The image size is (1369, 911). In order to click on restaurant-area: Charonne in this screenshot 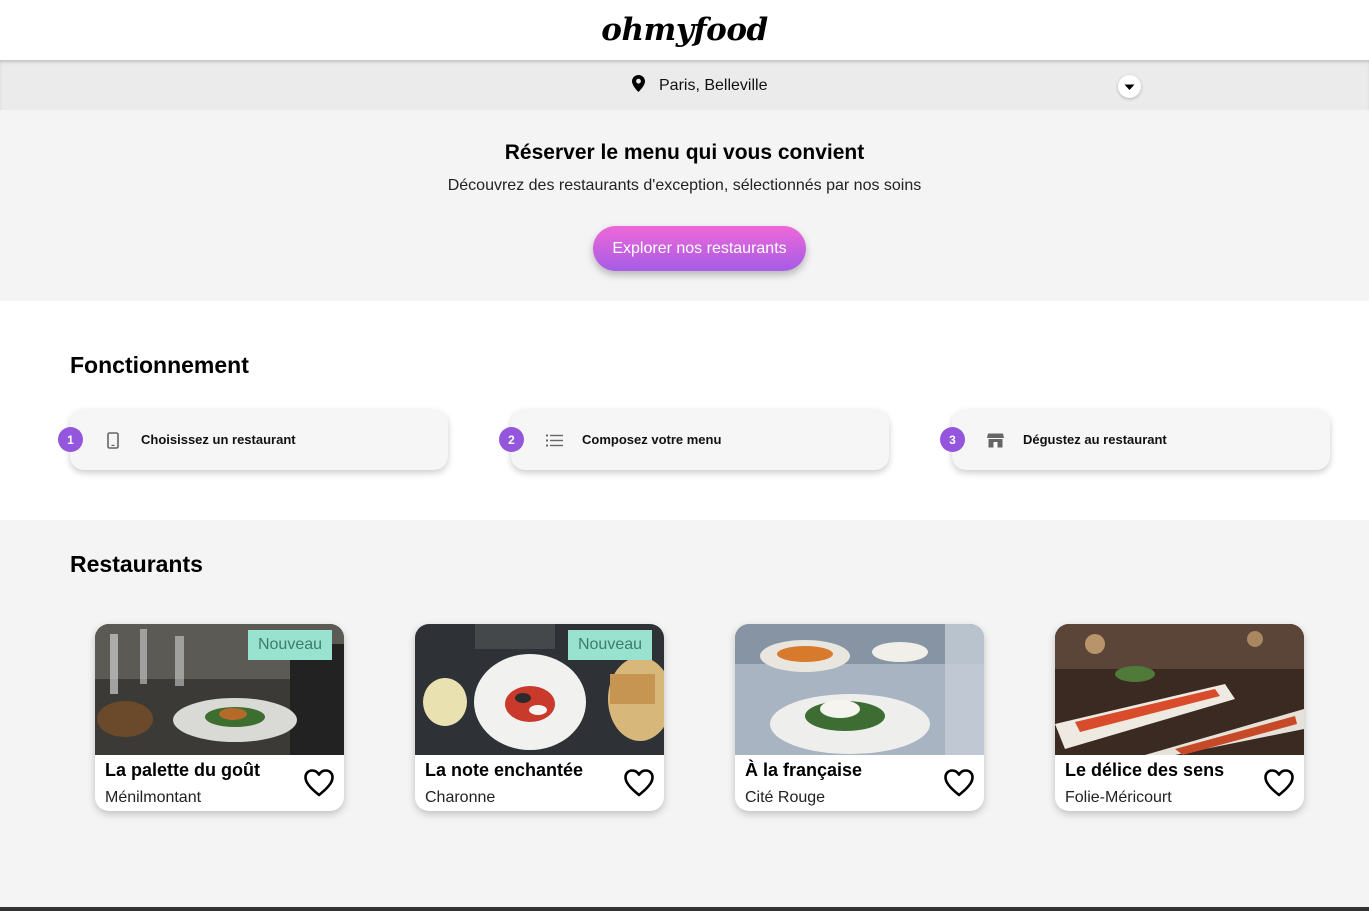, I will do `click(460, 797)`.